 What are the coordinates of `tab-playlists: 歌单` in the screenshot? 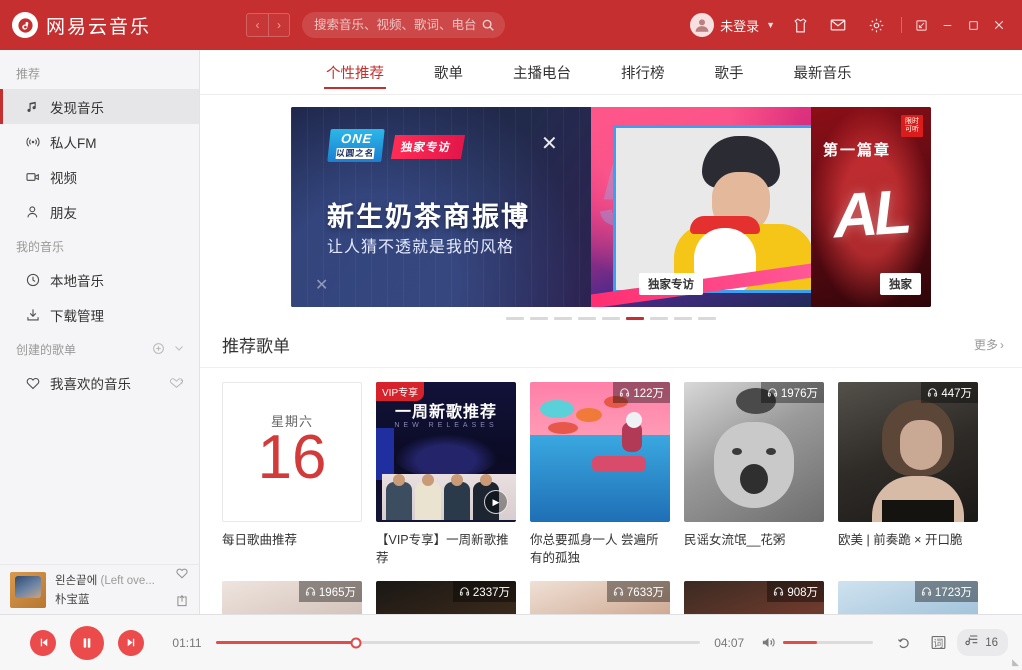 It's located at (448, 72).